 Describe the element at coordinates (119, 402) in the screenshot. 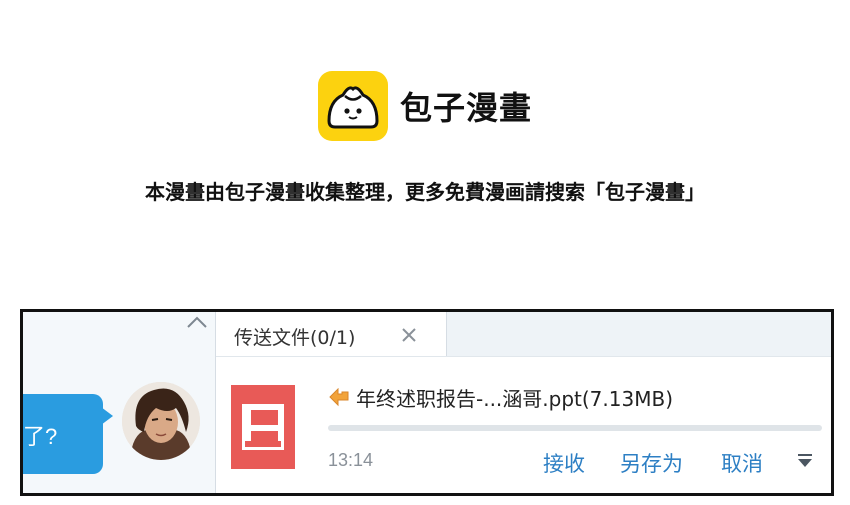

I see `chat-message-area: 了?` at that location.